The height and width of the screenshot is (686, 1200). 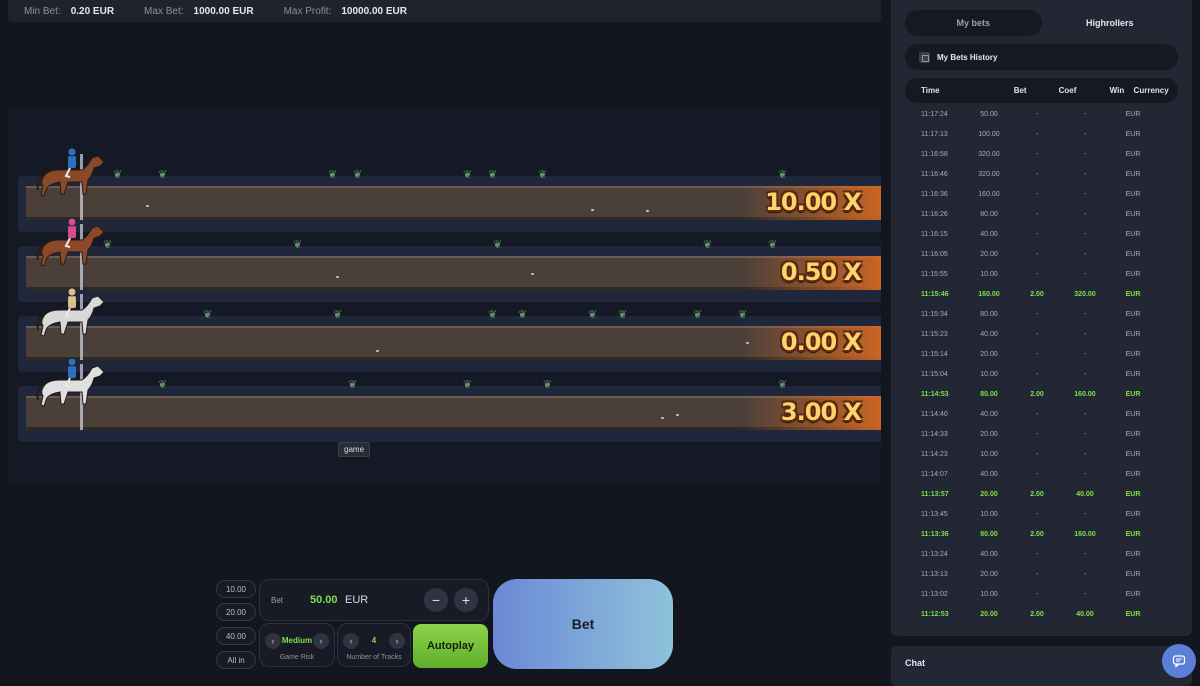 I want to click on tracks-next-button: ›, so click(x=397, y=641).